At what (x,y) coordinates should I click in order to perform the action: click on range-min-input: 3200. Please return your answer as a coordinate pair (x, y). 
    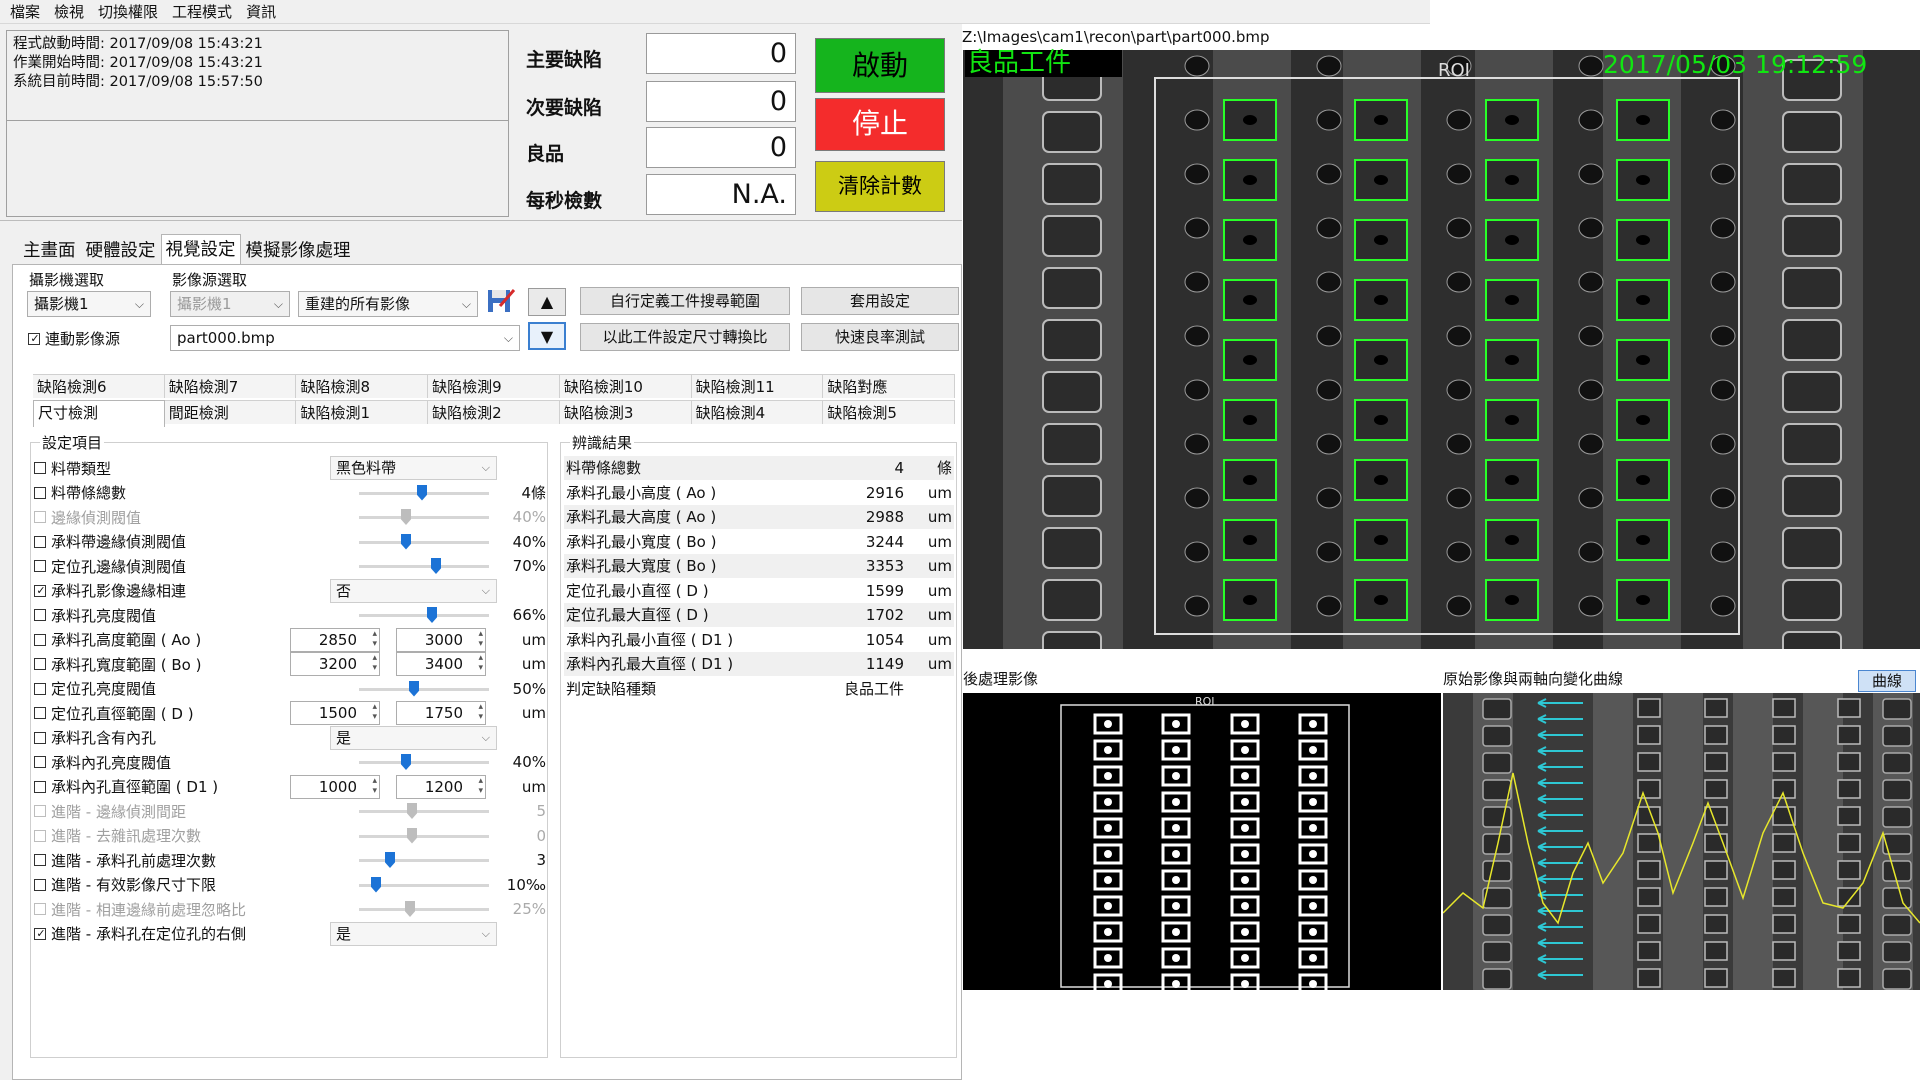
    Looking at the image, I should click on (335, 664).